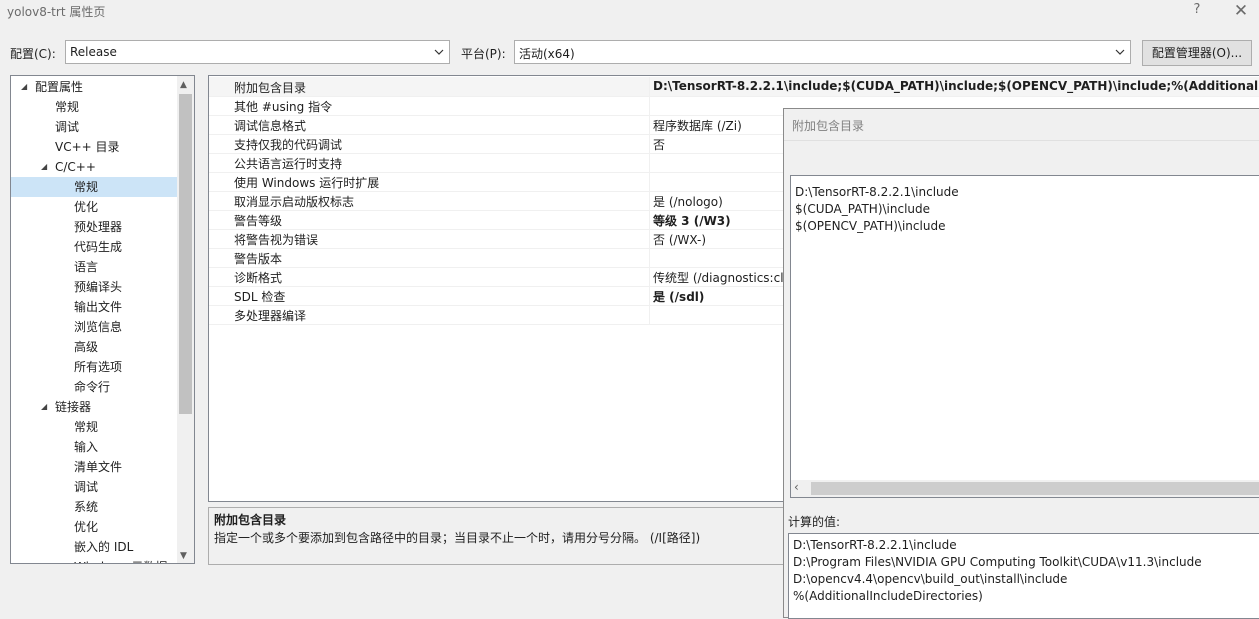  I want to click on property-name: 取消显示启动版权标志, so click(294, 202).